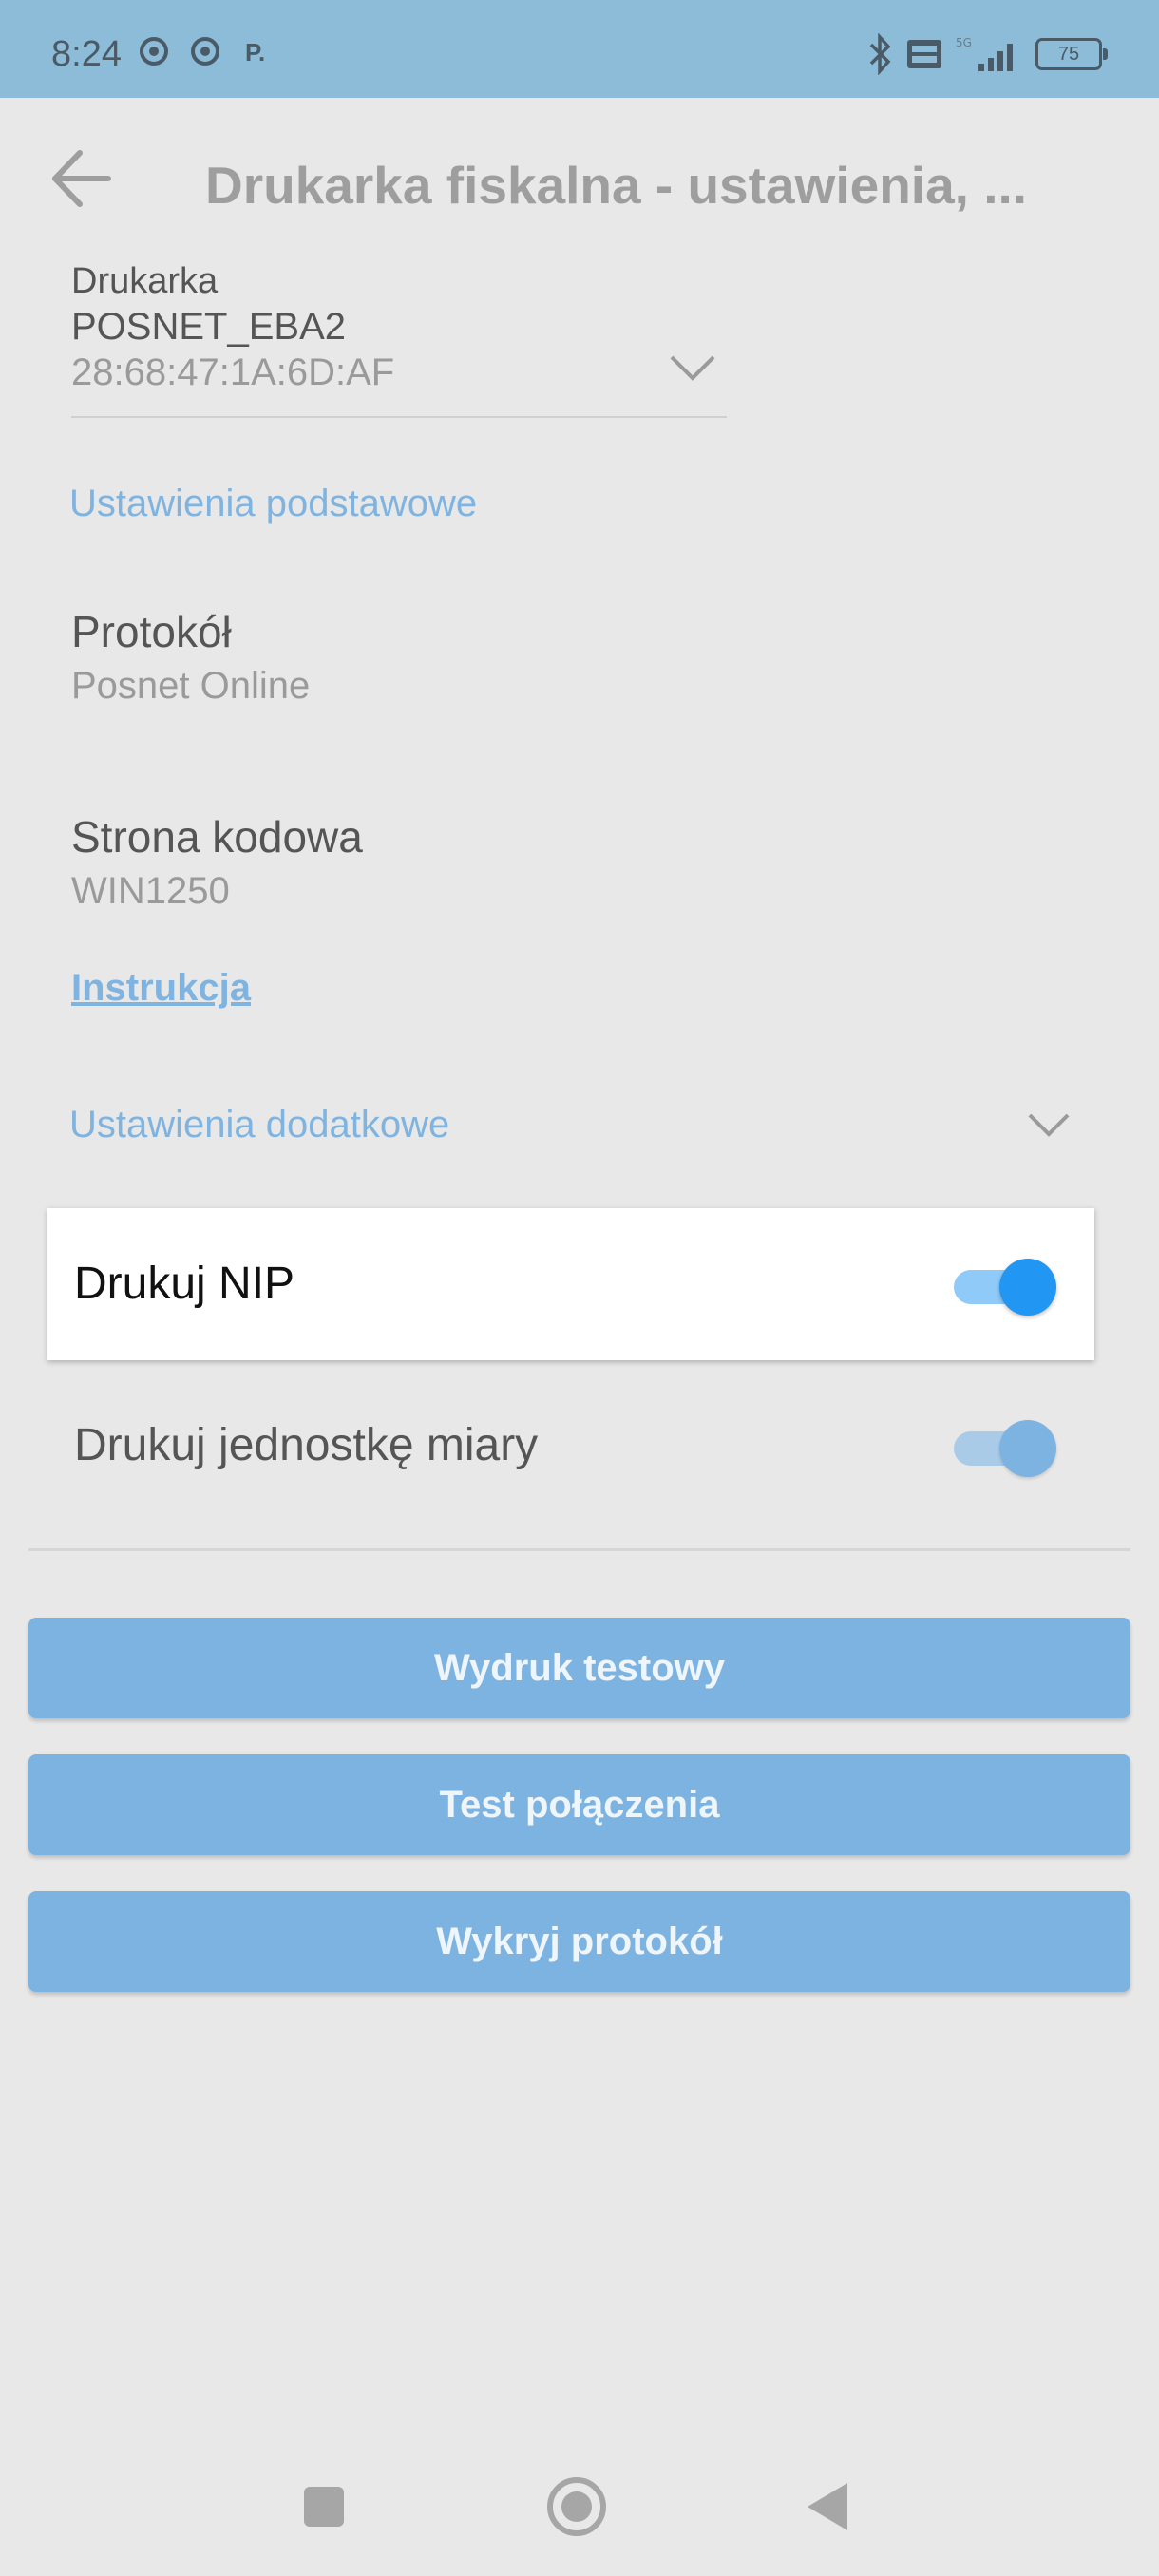  Describe the element at coordinates (161, 988) in the screenshot. I see `instructions-link: Instrukcja` at that location.